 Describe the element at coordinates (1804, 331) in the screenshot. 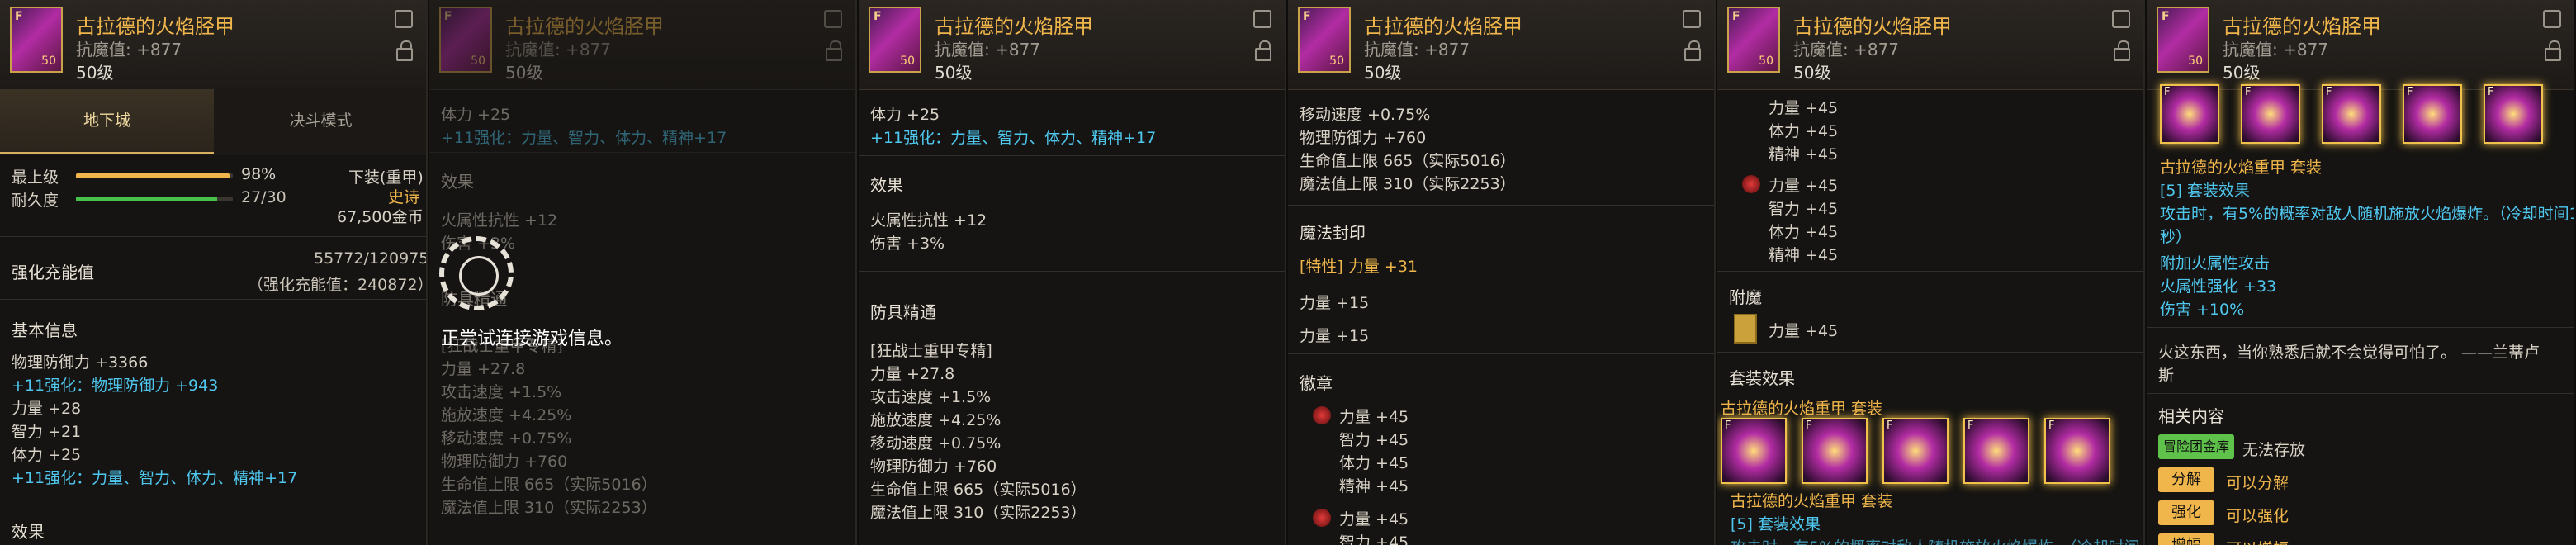

I see `enchant-line: 力量 +45` at that location.